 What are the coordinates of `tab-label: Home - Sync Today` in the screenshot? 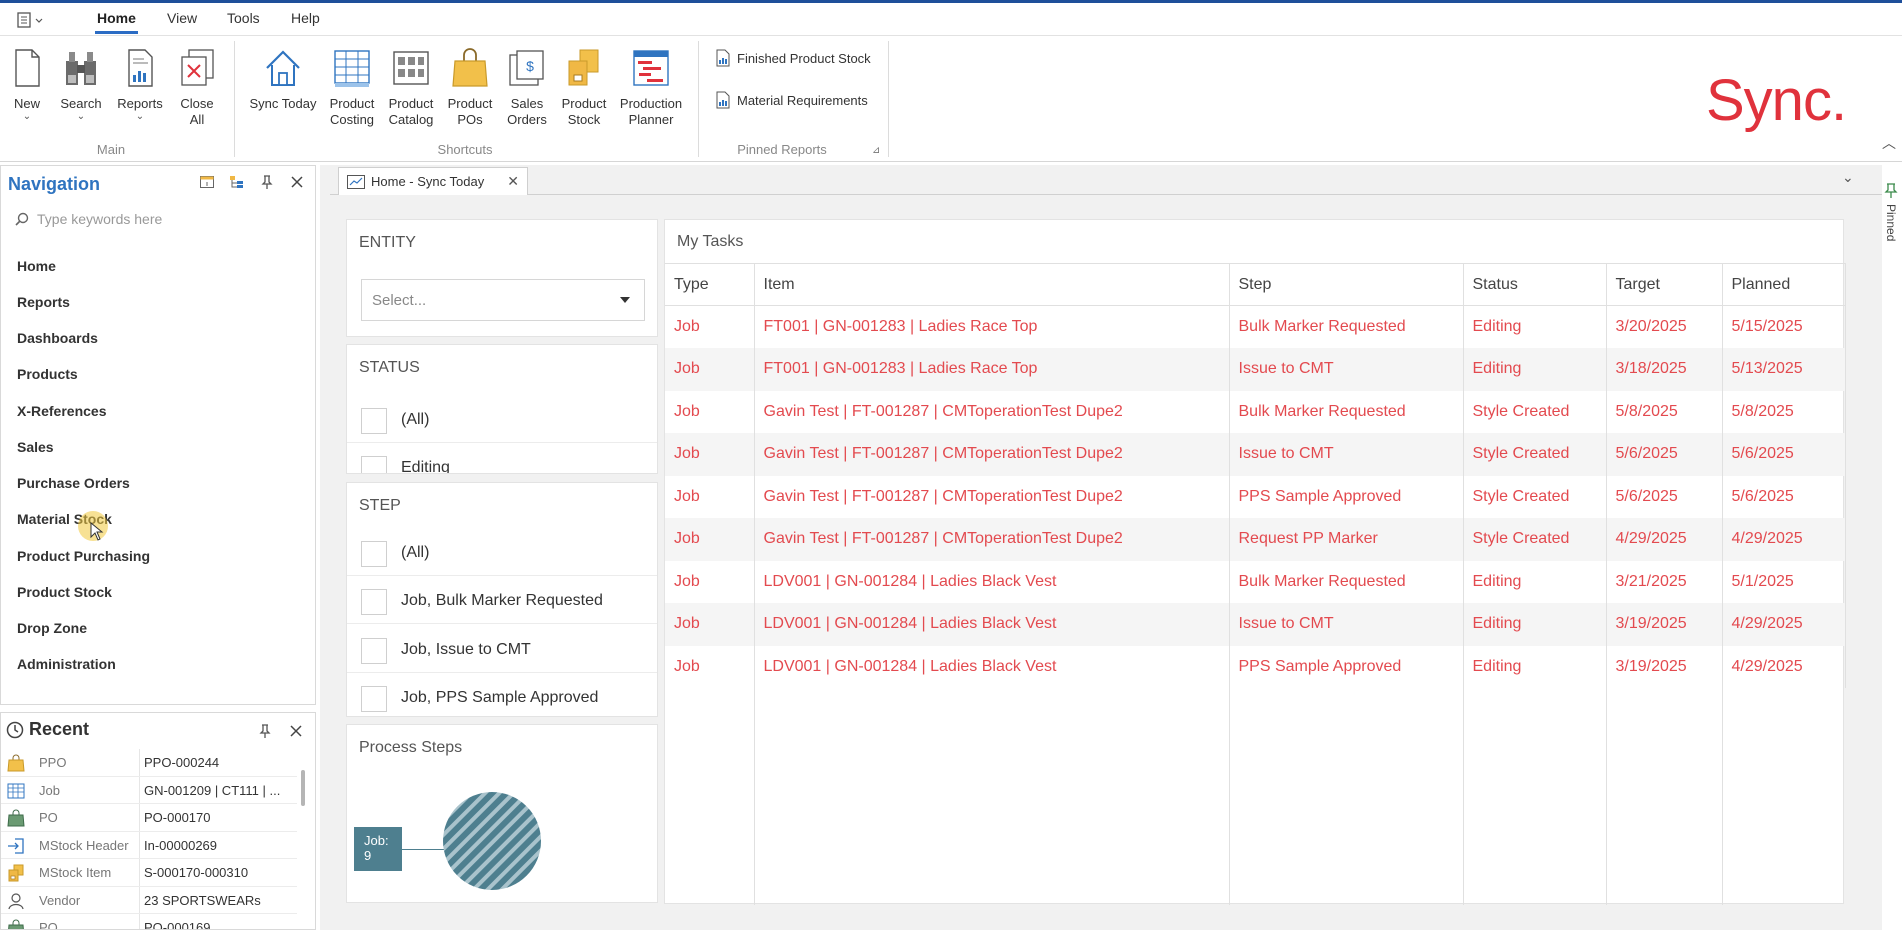 It's located at (428, 181).